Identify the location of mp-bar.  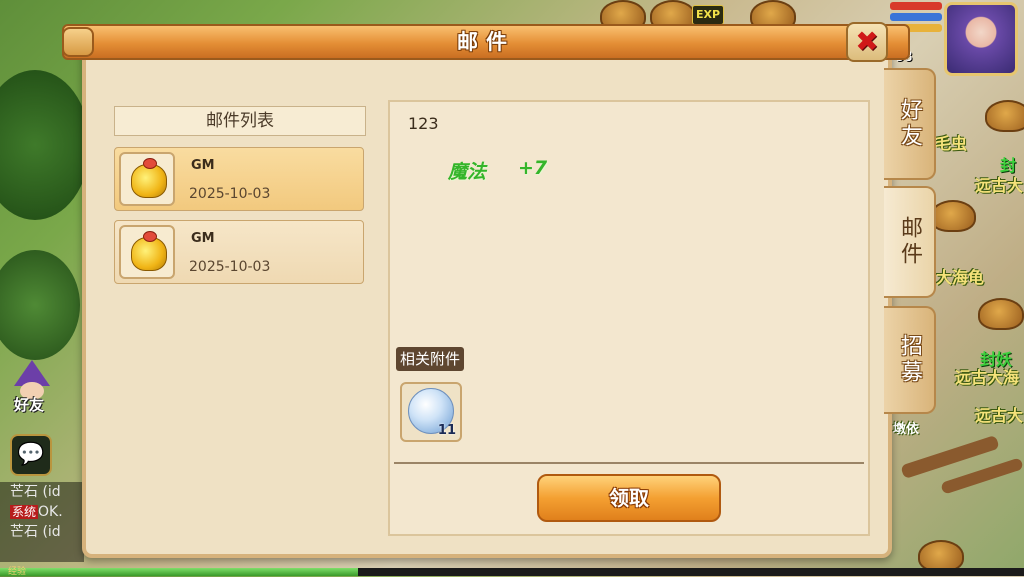
(916, 17).